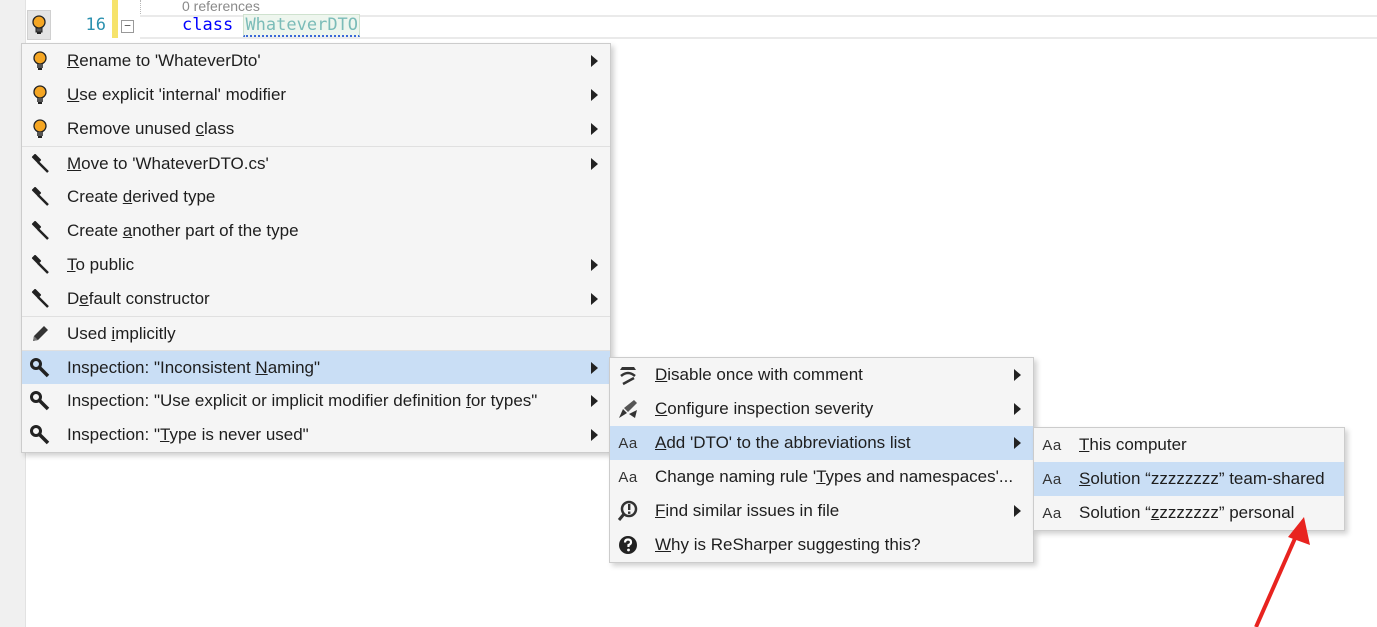  What do you see at coordinates (141, 196) in the screenshot?
I see `menu-item-label: Create derived type` at bounding box center [141, 196].